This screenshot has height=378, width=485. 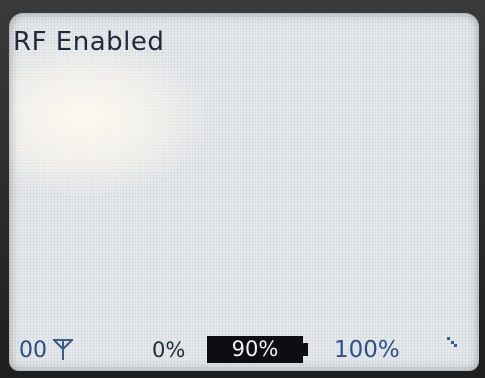 I want to click on antenna-icon, so click(x=63, y=349).